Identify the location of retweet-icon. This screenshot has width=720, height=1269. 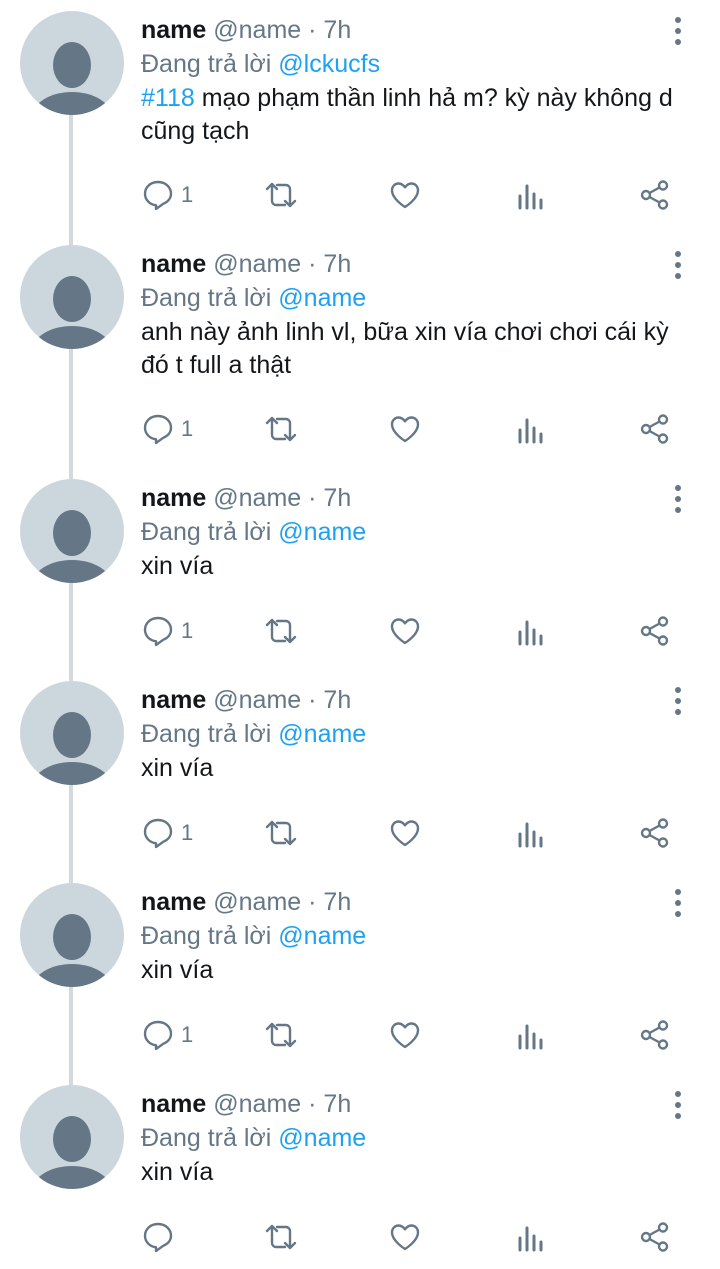
(281, 1035).